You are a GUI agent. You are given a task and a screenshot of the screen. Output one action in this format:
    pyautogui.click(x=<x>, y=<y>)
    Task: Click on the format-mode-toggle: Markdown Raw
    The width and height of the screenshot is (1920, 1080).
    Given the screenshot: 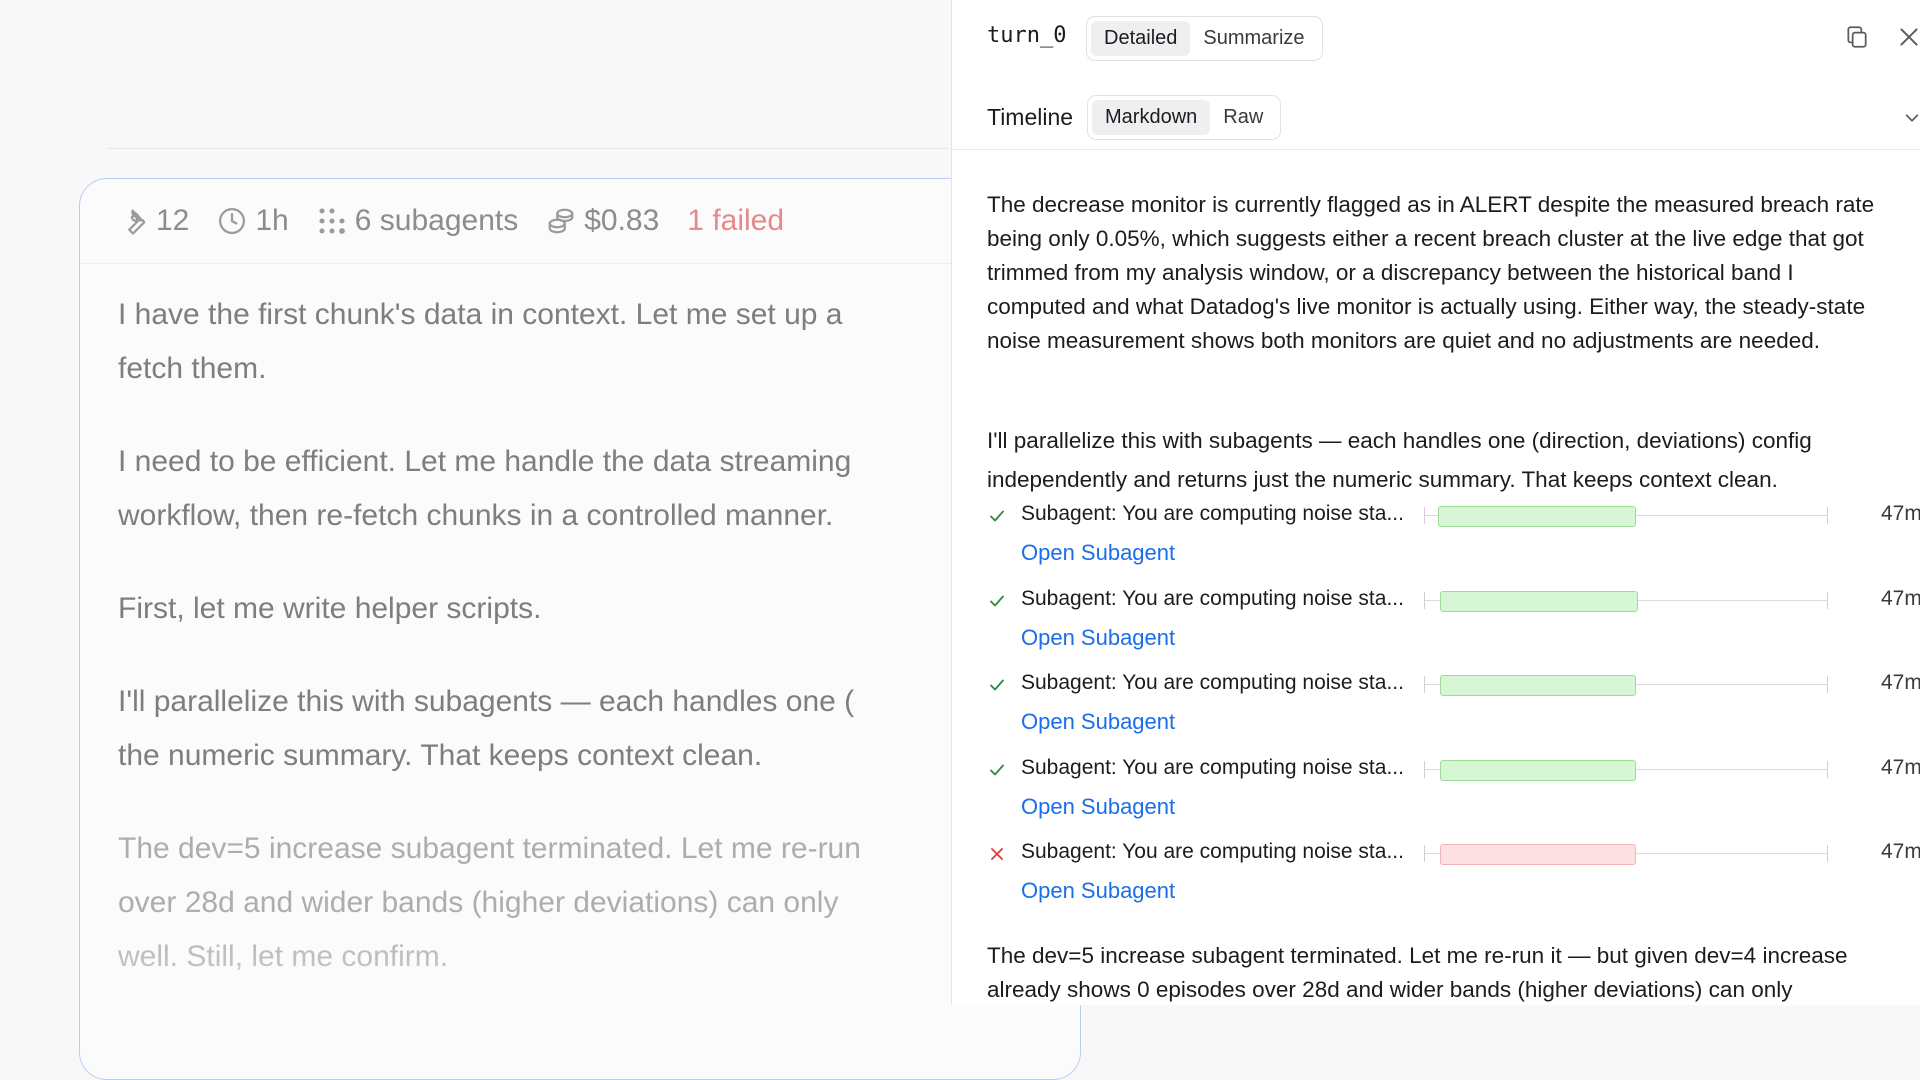 What is the action you would take?
    pyautogui.click(x=1184, y=117)
    